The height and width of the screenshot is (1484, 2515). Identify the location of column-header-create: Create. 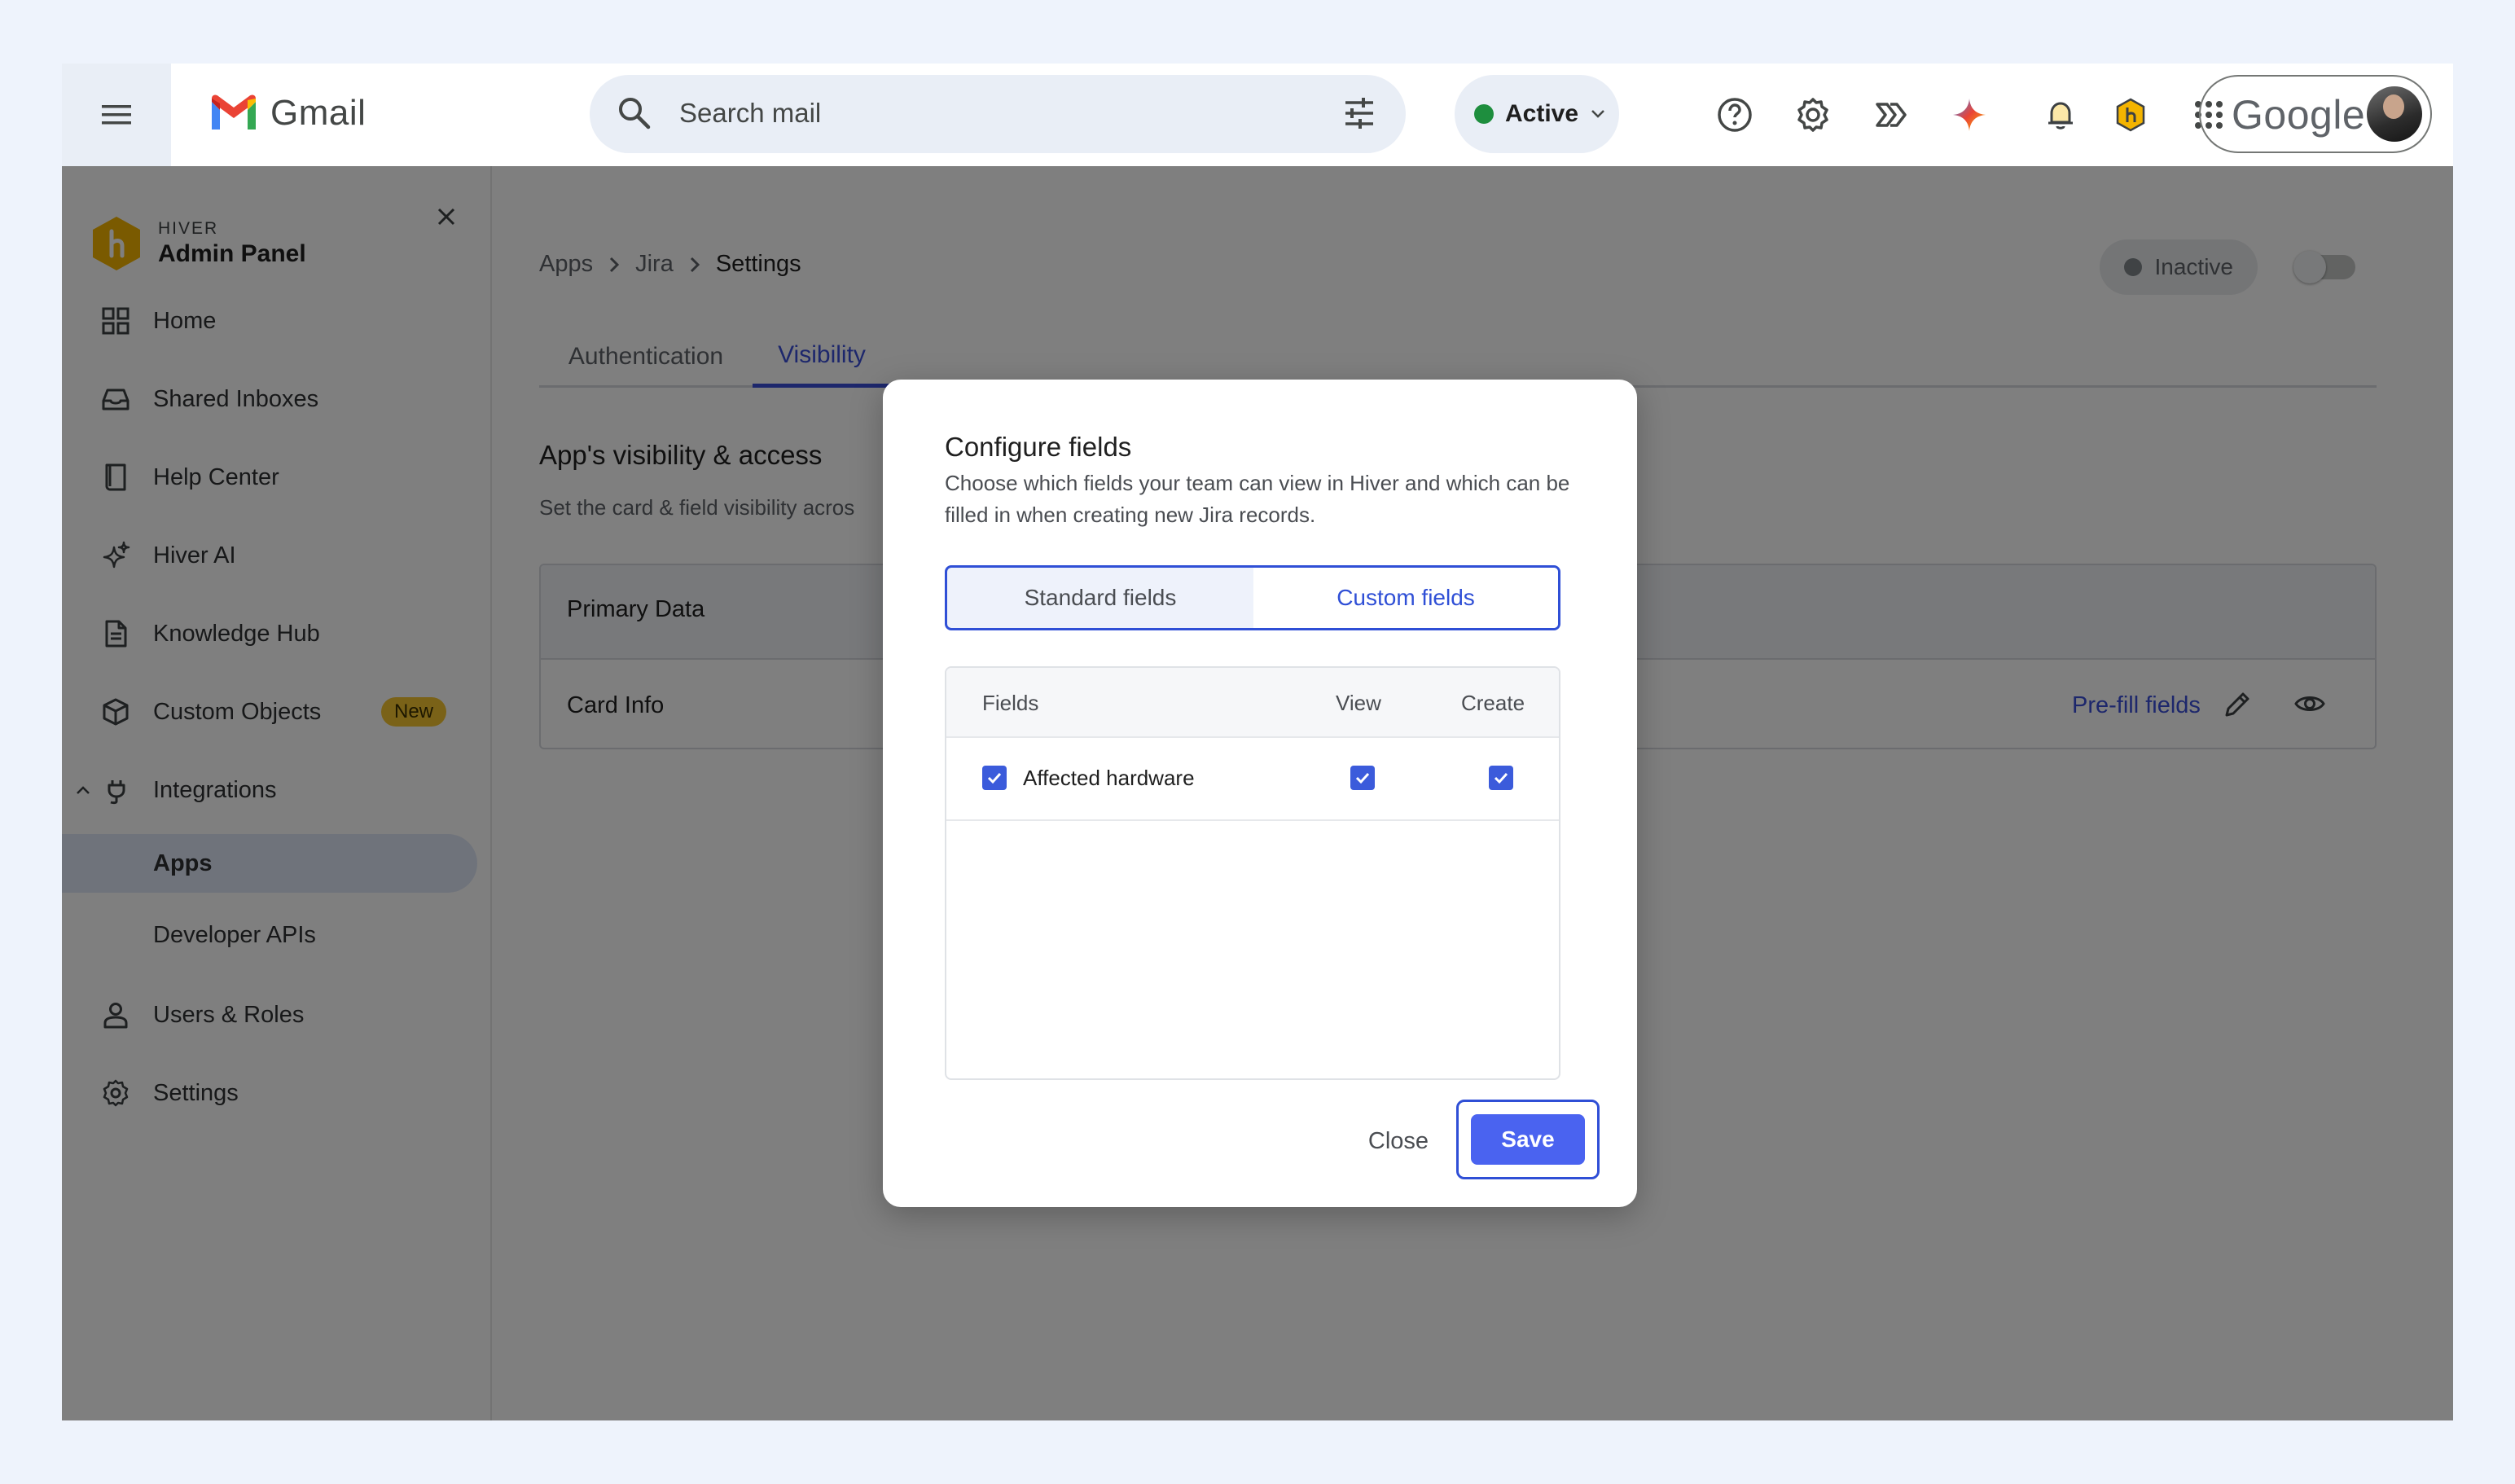
(1493, 703).